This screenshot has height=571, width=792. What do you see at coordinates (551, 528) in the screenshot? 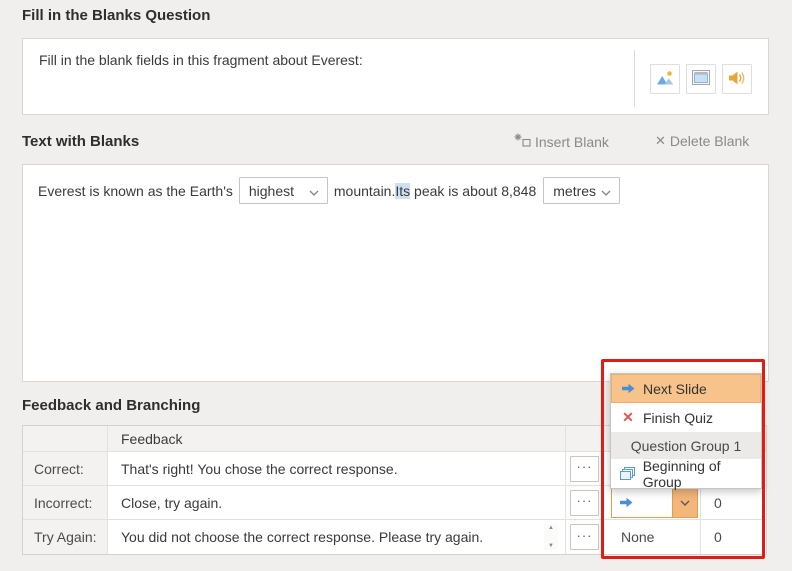
I see `spinner-up-icon: ▲` at bounding box center [551, 528].